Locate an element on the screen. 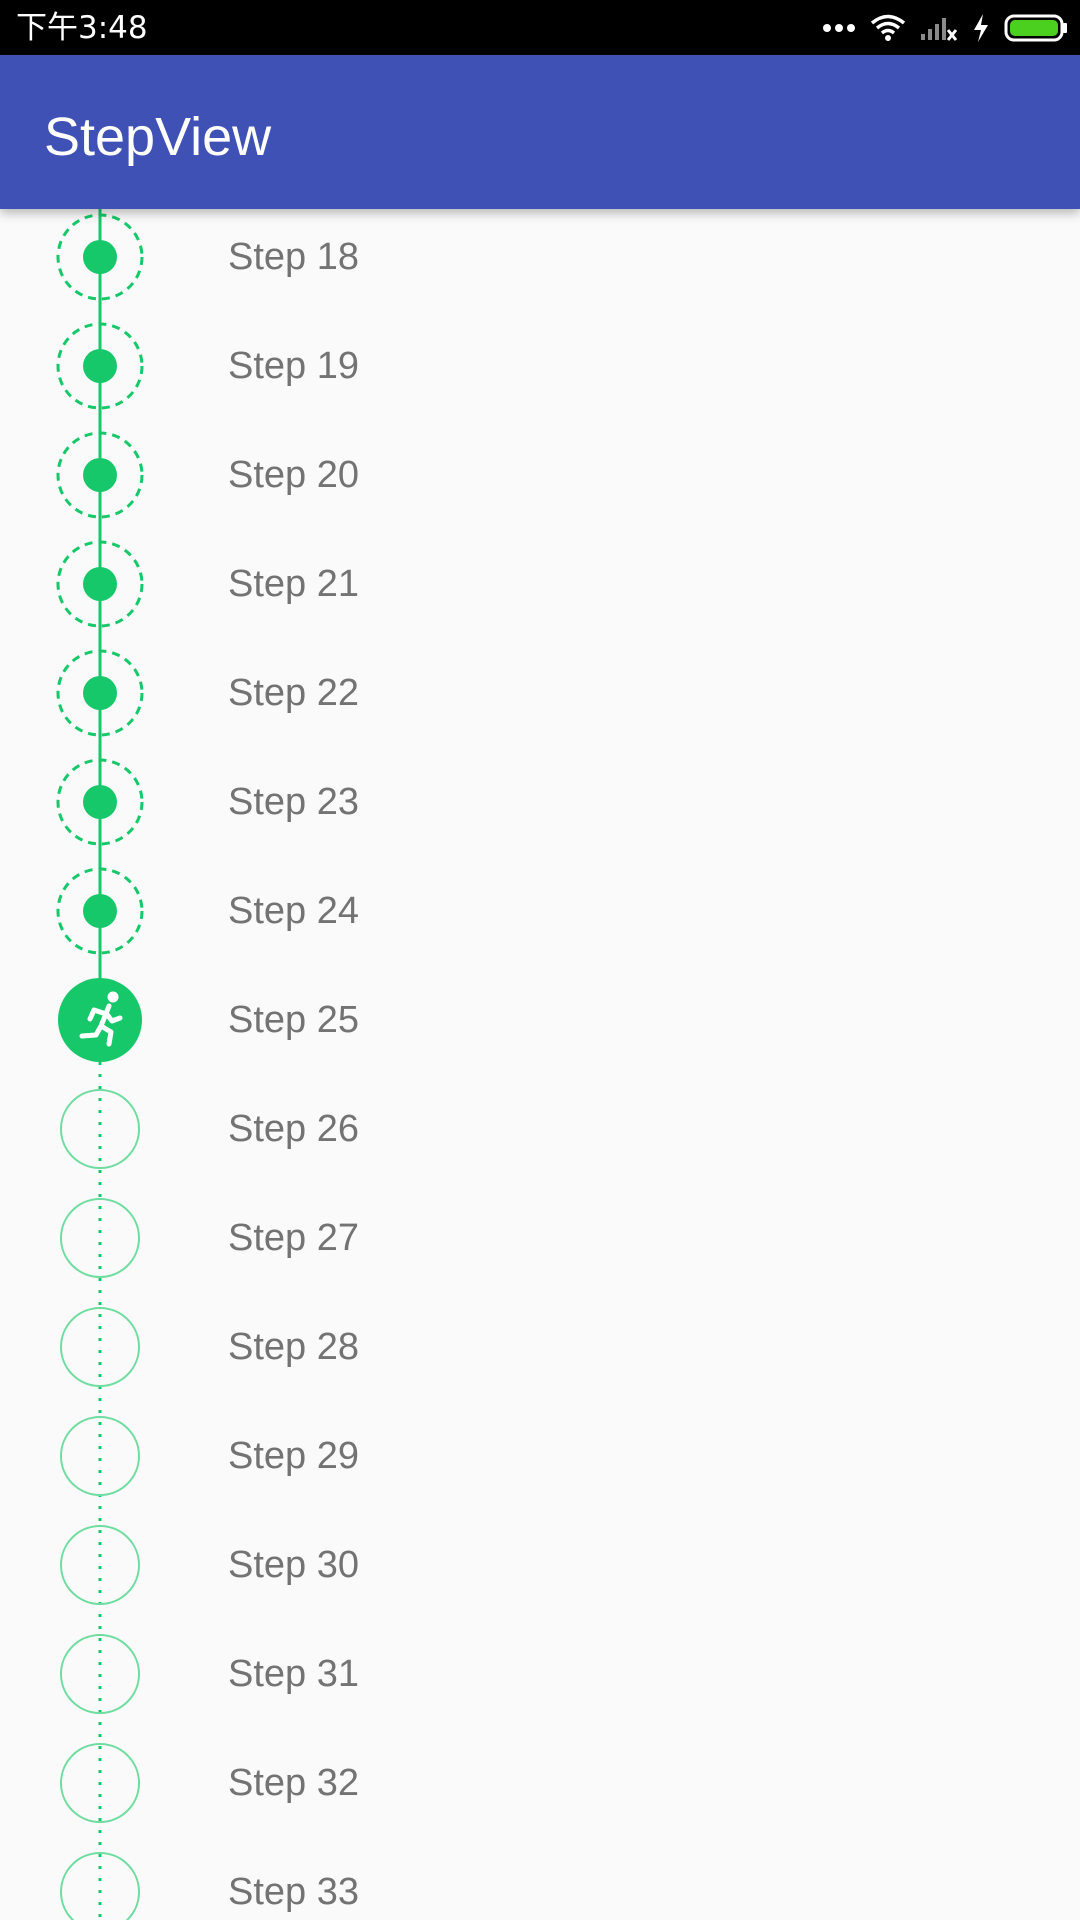 The width and height of the screenshot is (1080, 1920). app-bar: StepView is located at coordinates (540, 132).